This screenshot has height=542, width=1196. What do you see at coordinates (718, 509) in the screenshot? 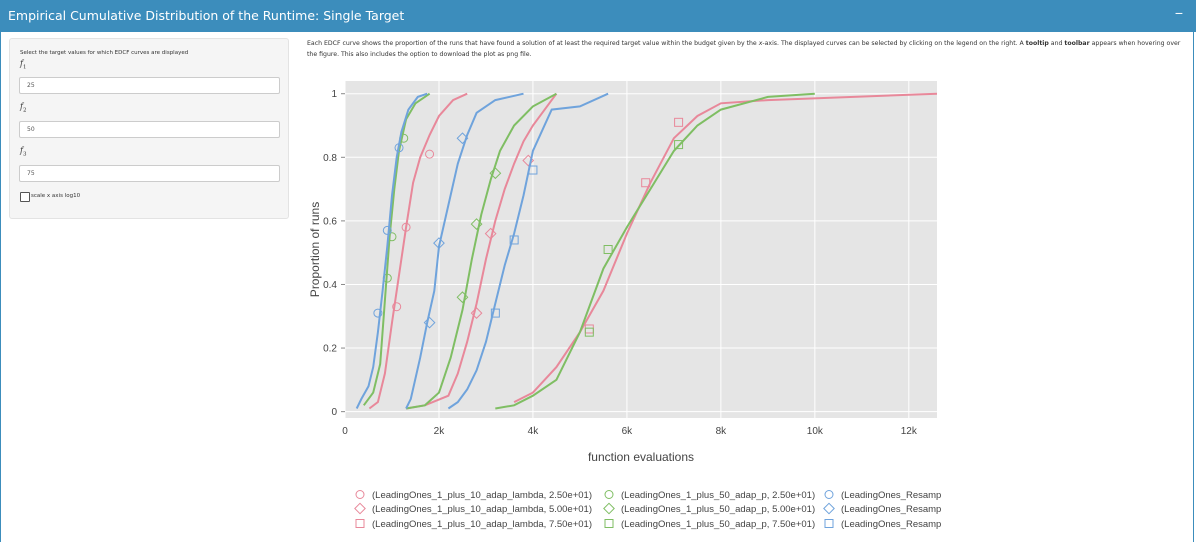
I see `legend-item: (LeadingOnes_1_plus_50_adap_p, 5.00e+01)` at bounding box center [718, 509].